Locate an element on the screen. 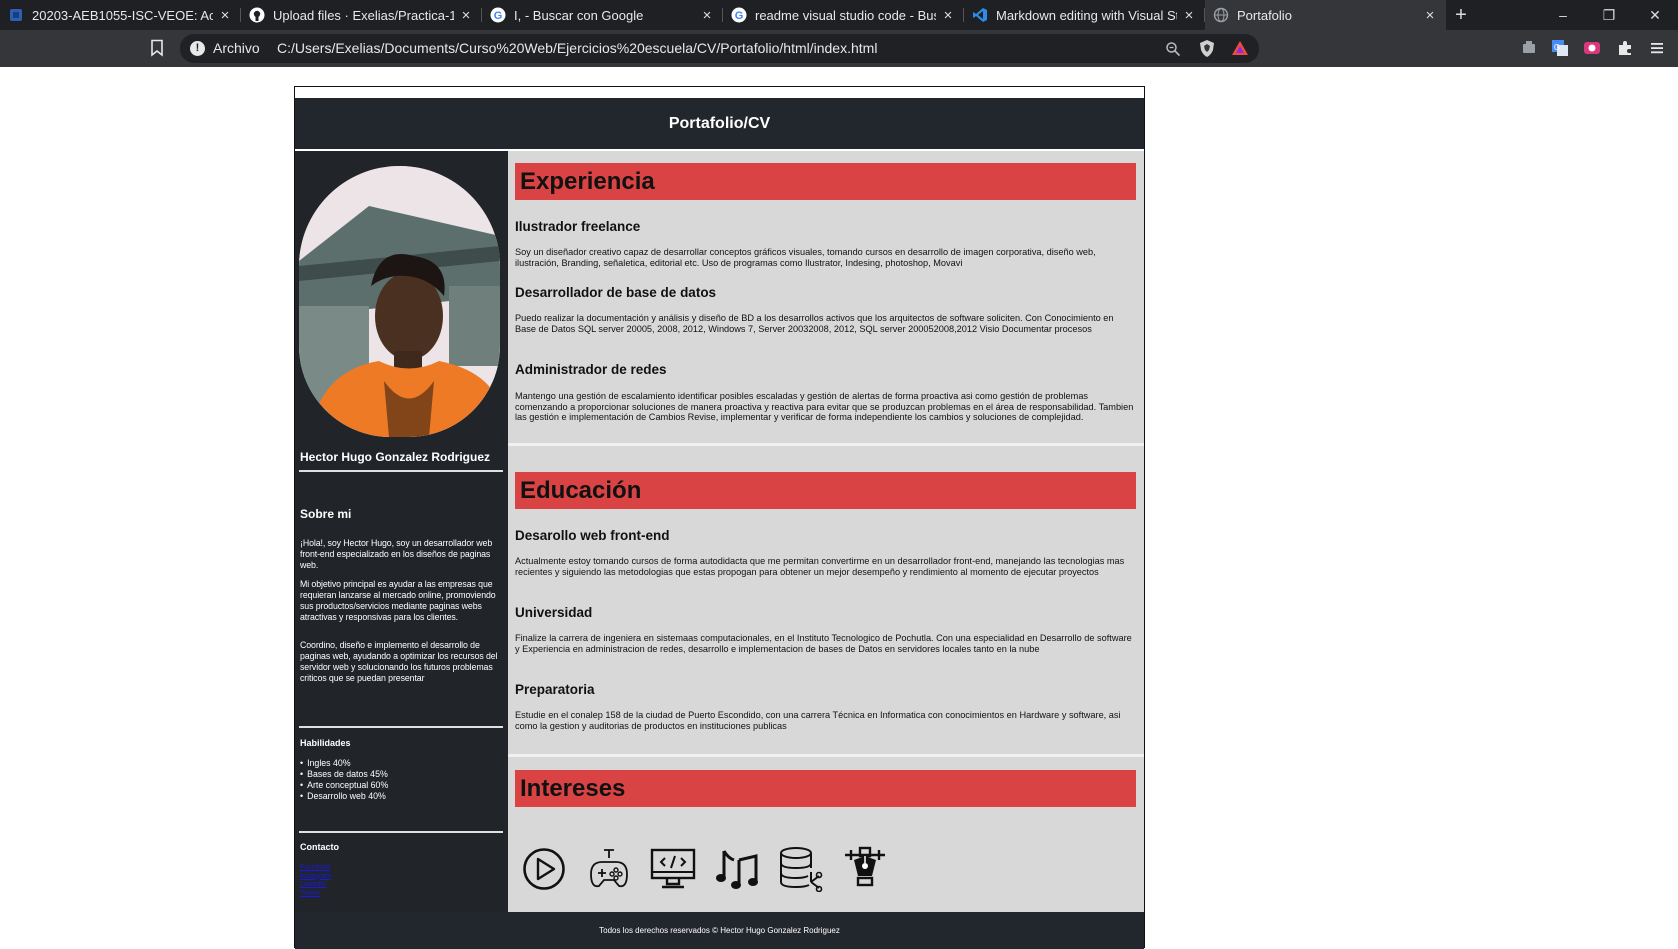 The height and width of the screenshot is (949, 1678). info-icon: ! is located at coordinates (197, 48).